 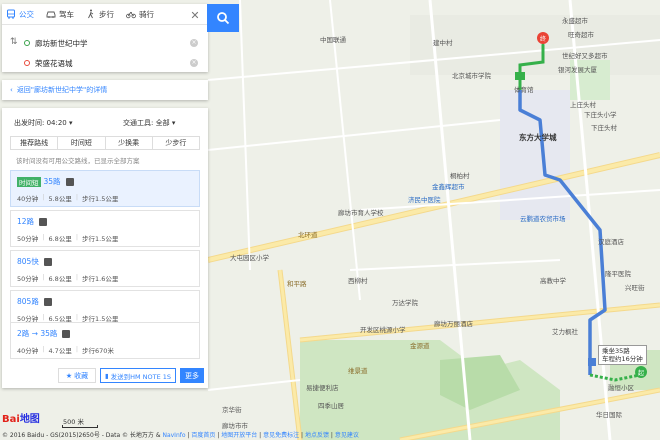 I want to click on free-annotation-link: 意见免费标注, so click(x=281, y=435).